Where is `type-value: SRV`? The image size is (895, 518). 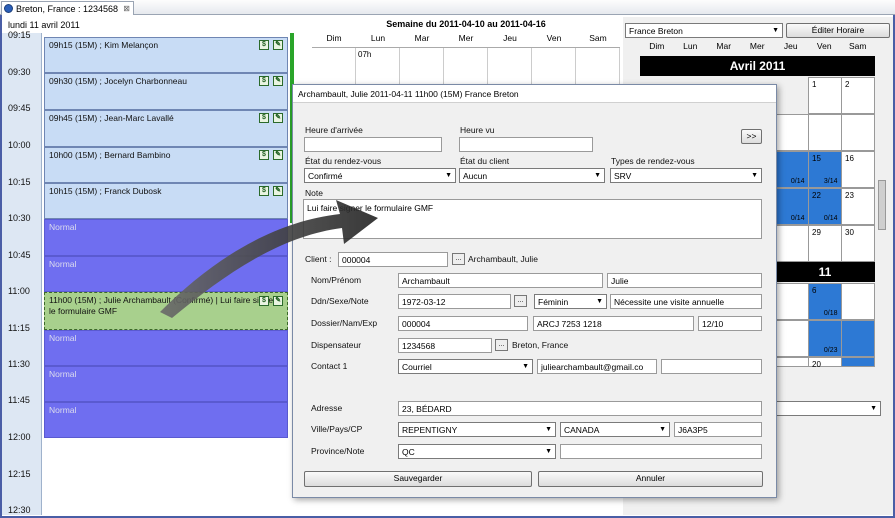 type-value: SRV is located at coordinates (623, 175).